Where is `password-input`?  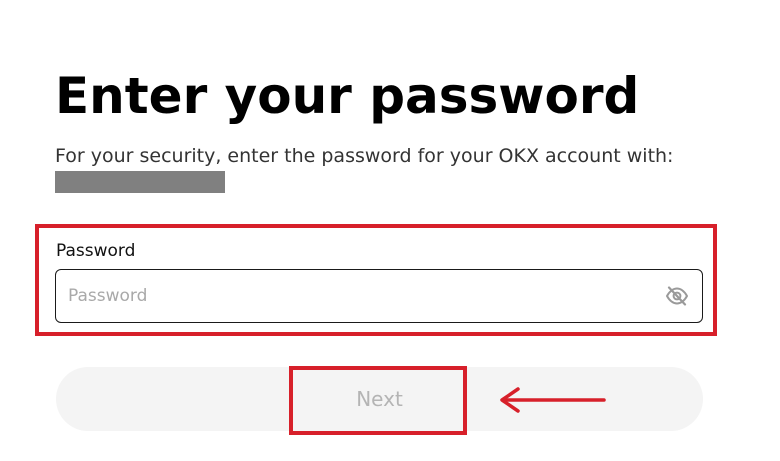
password-input is located at coordinates (379, 296).